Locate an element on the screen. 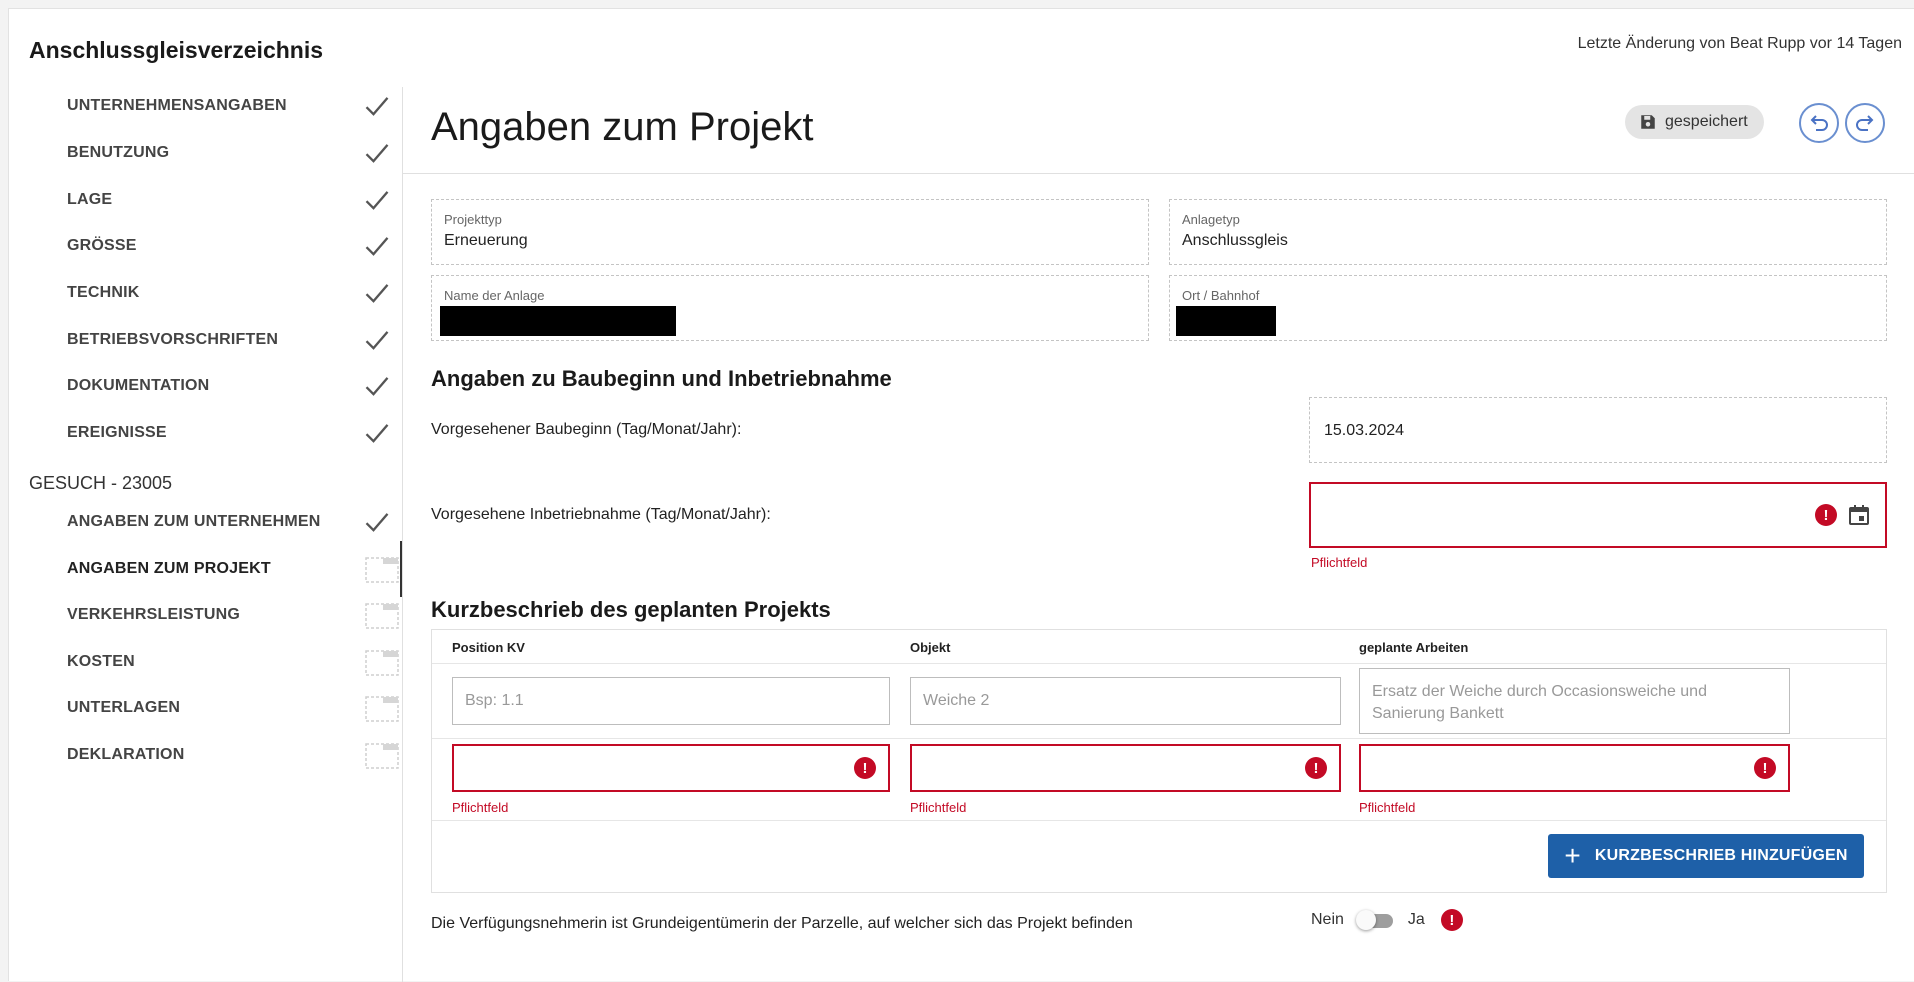 The image size is (1914, 982). owner-toggle-group: Nein Ja ! is located at coordinates (1387, 920).